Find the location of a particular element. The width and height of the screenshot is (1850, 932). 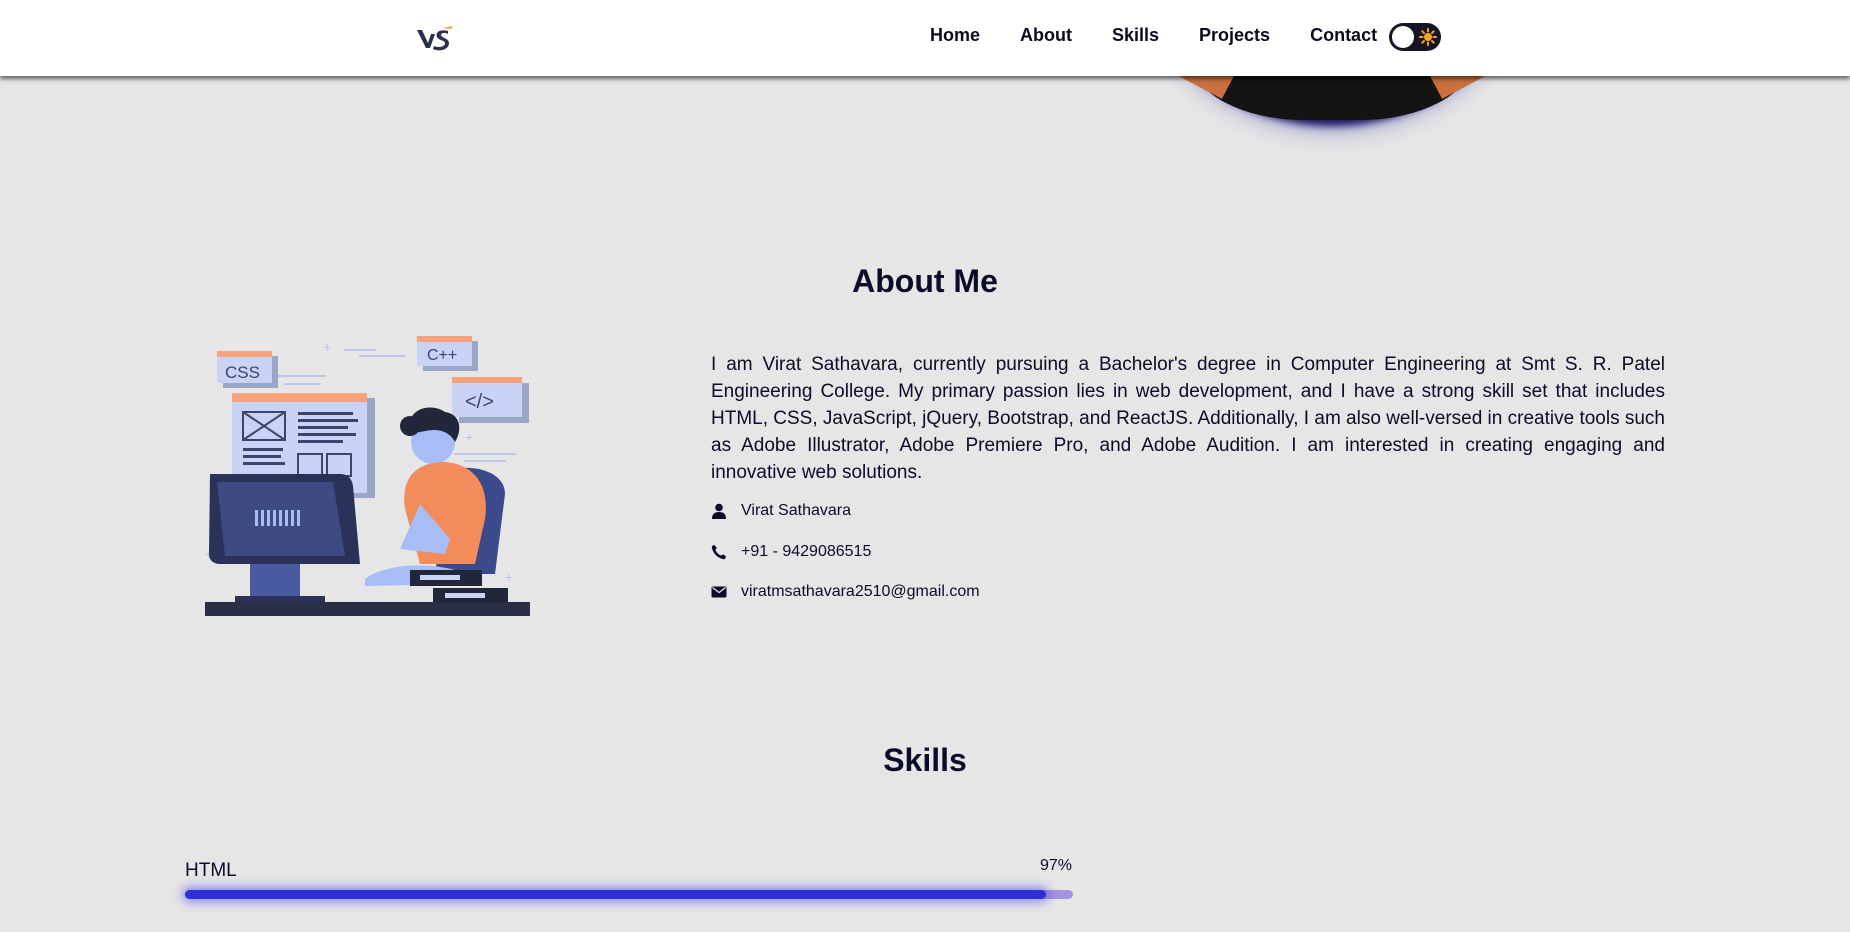

cpp-label: C++ is located at coordinates (442, 355).